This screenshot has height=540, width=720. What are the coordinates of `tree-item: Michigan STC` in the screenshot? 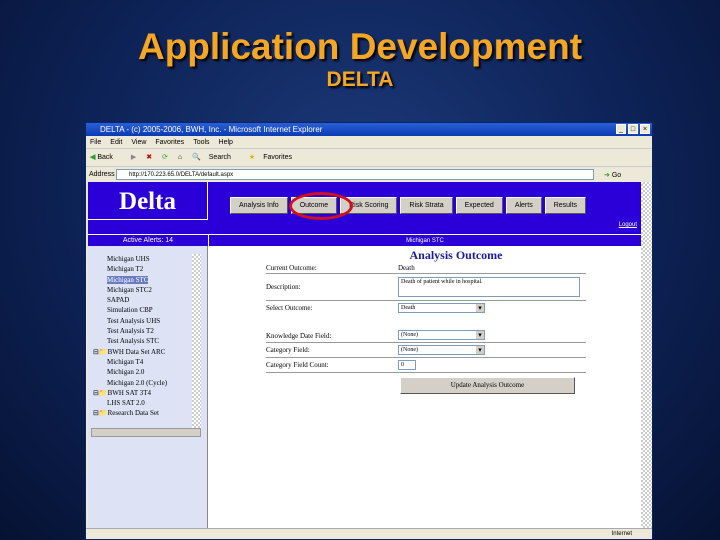 It's located at (146, 280).